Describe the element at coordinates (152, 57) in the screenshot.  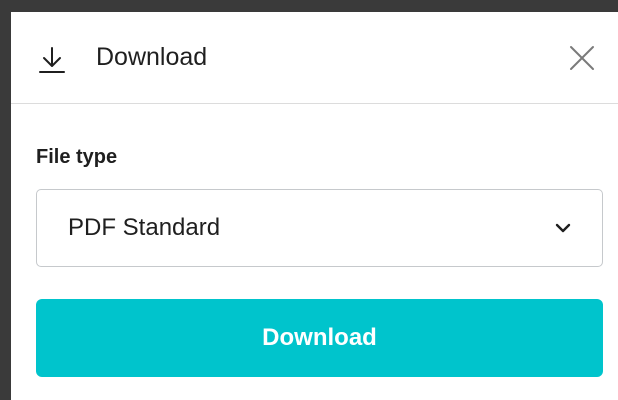
I see `panel-title: Download` at that location.